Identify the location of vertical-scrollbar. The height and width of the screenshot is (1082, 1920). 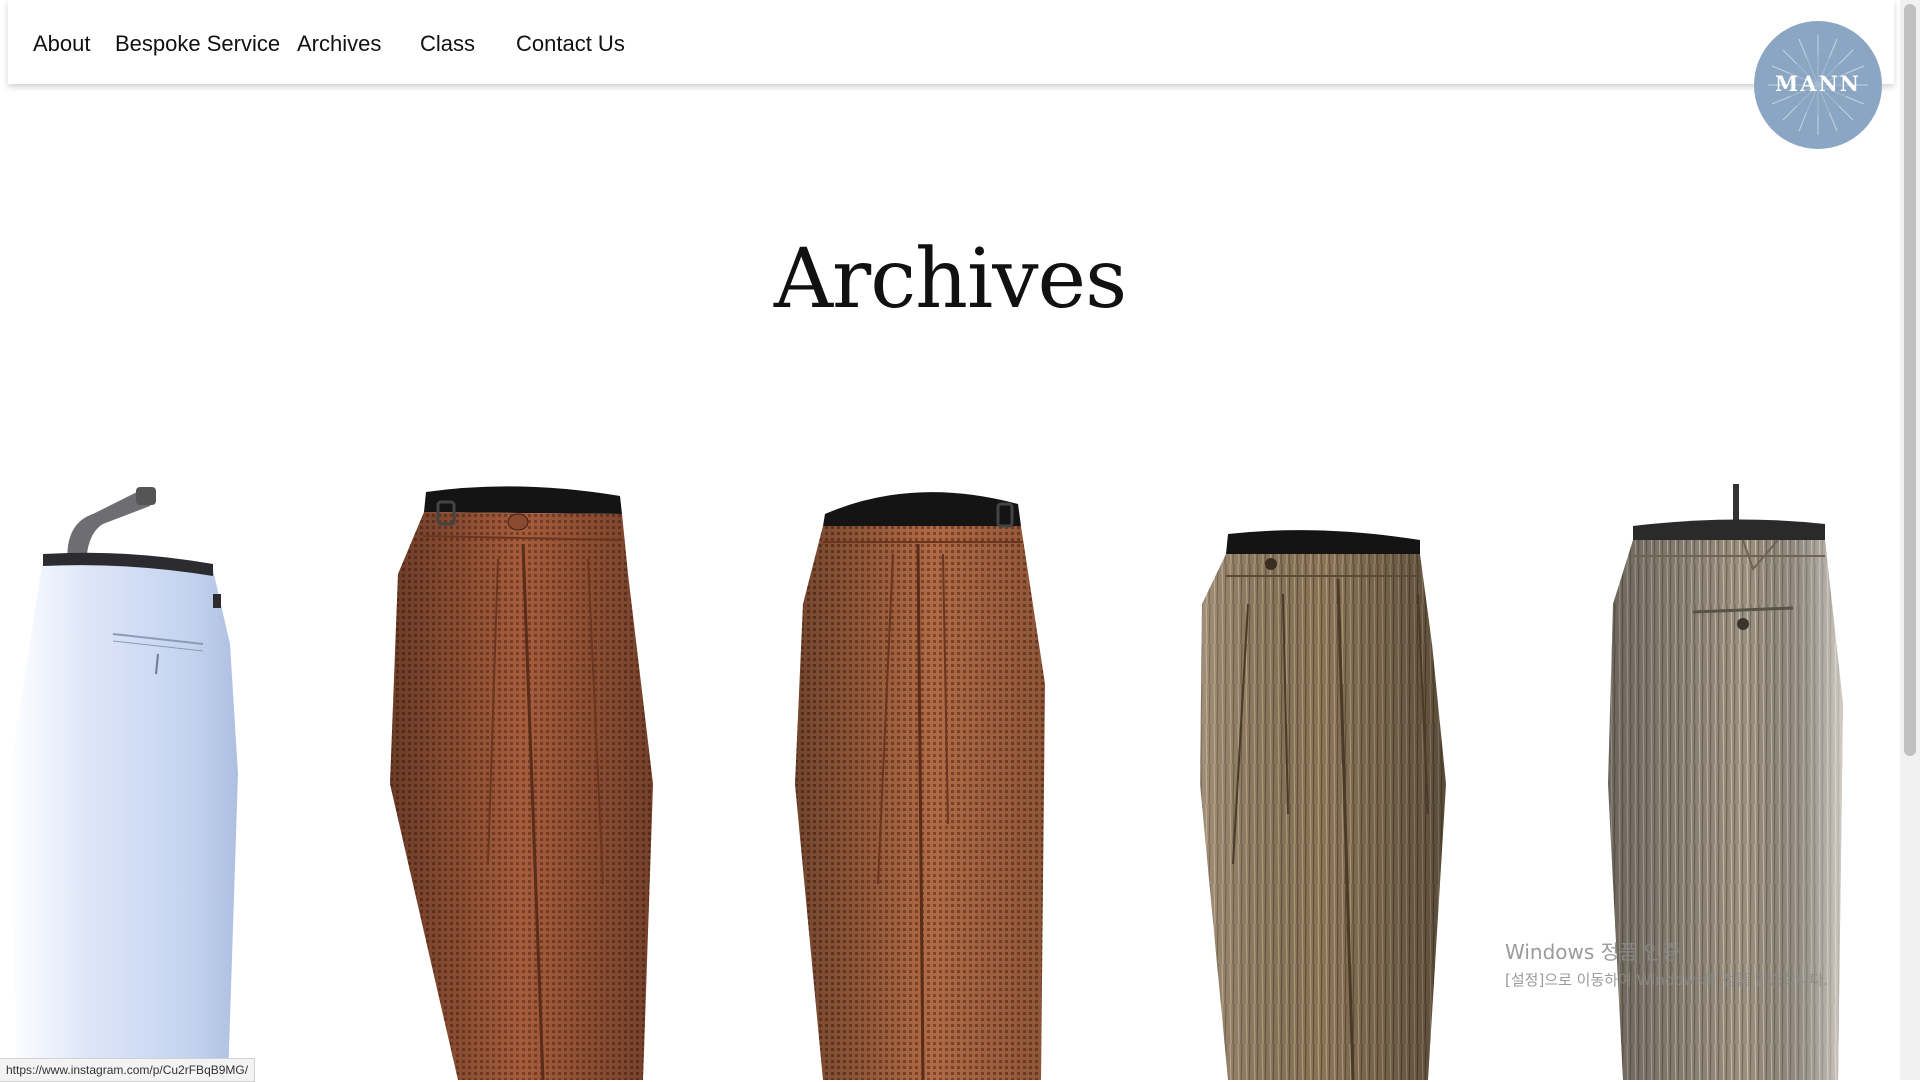
(1910, 540).